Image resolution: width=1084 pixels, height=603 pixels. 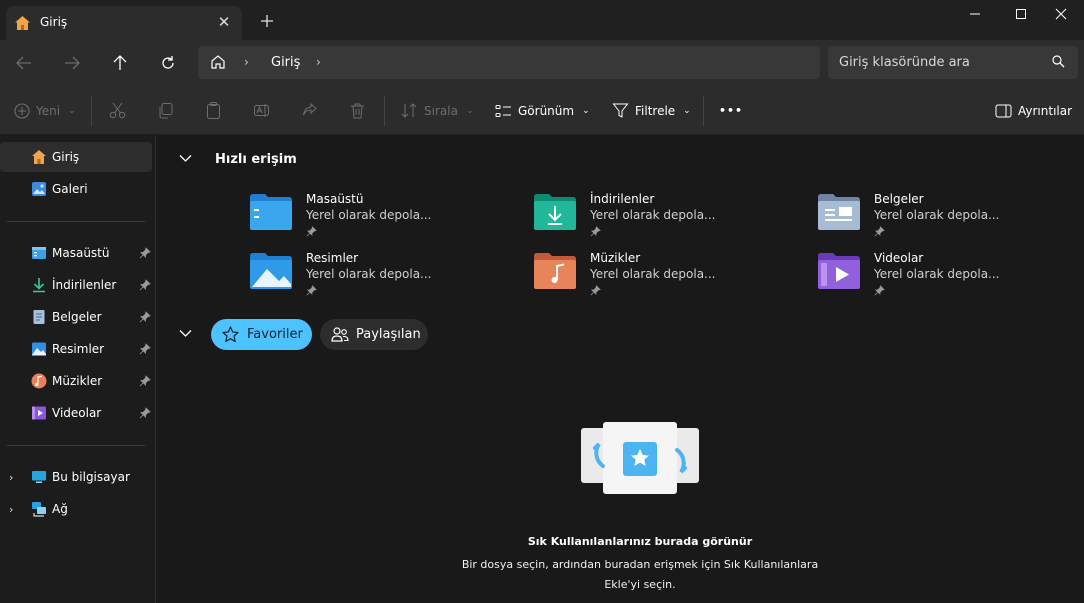 I want to click on sidebar-item-label: Resimler, so click(x=78, y=349).